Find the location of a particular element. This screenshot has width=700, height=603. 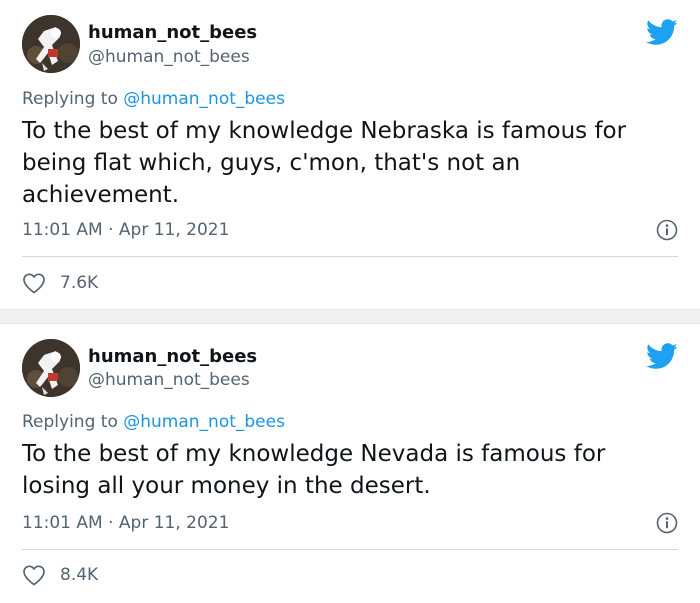

like-count: 7.6K is located at coordinates (79, 283).